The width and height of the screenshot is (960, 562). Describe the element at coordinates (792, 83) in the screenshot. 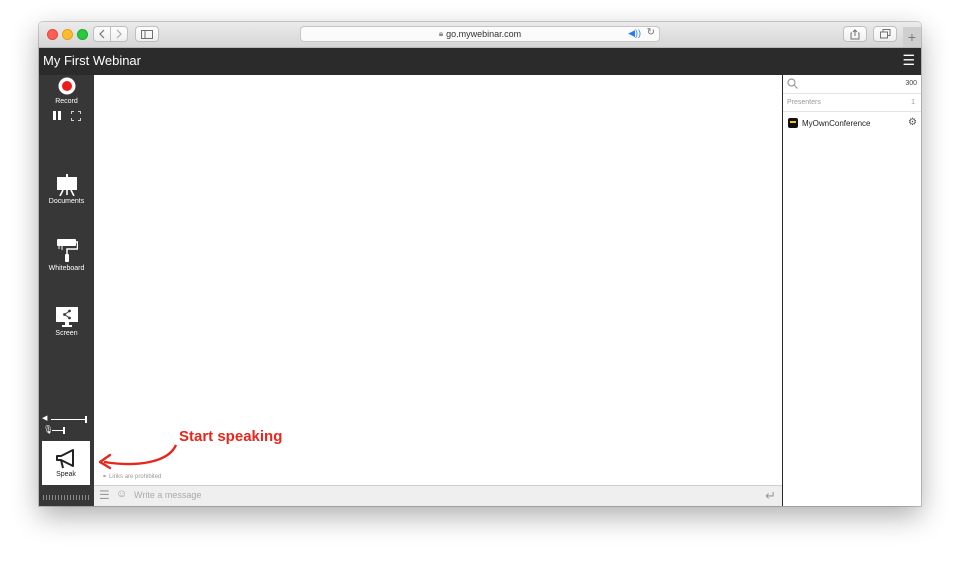

I see `search-icon` at that location.